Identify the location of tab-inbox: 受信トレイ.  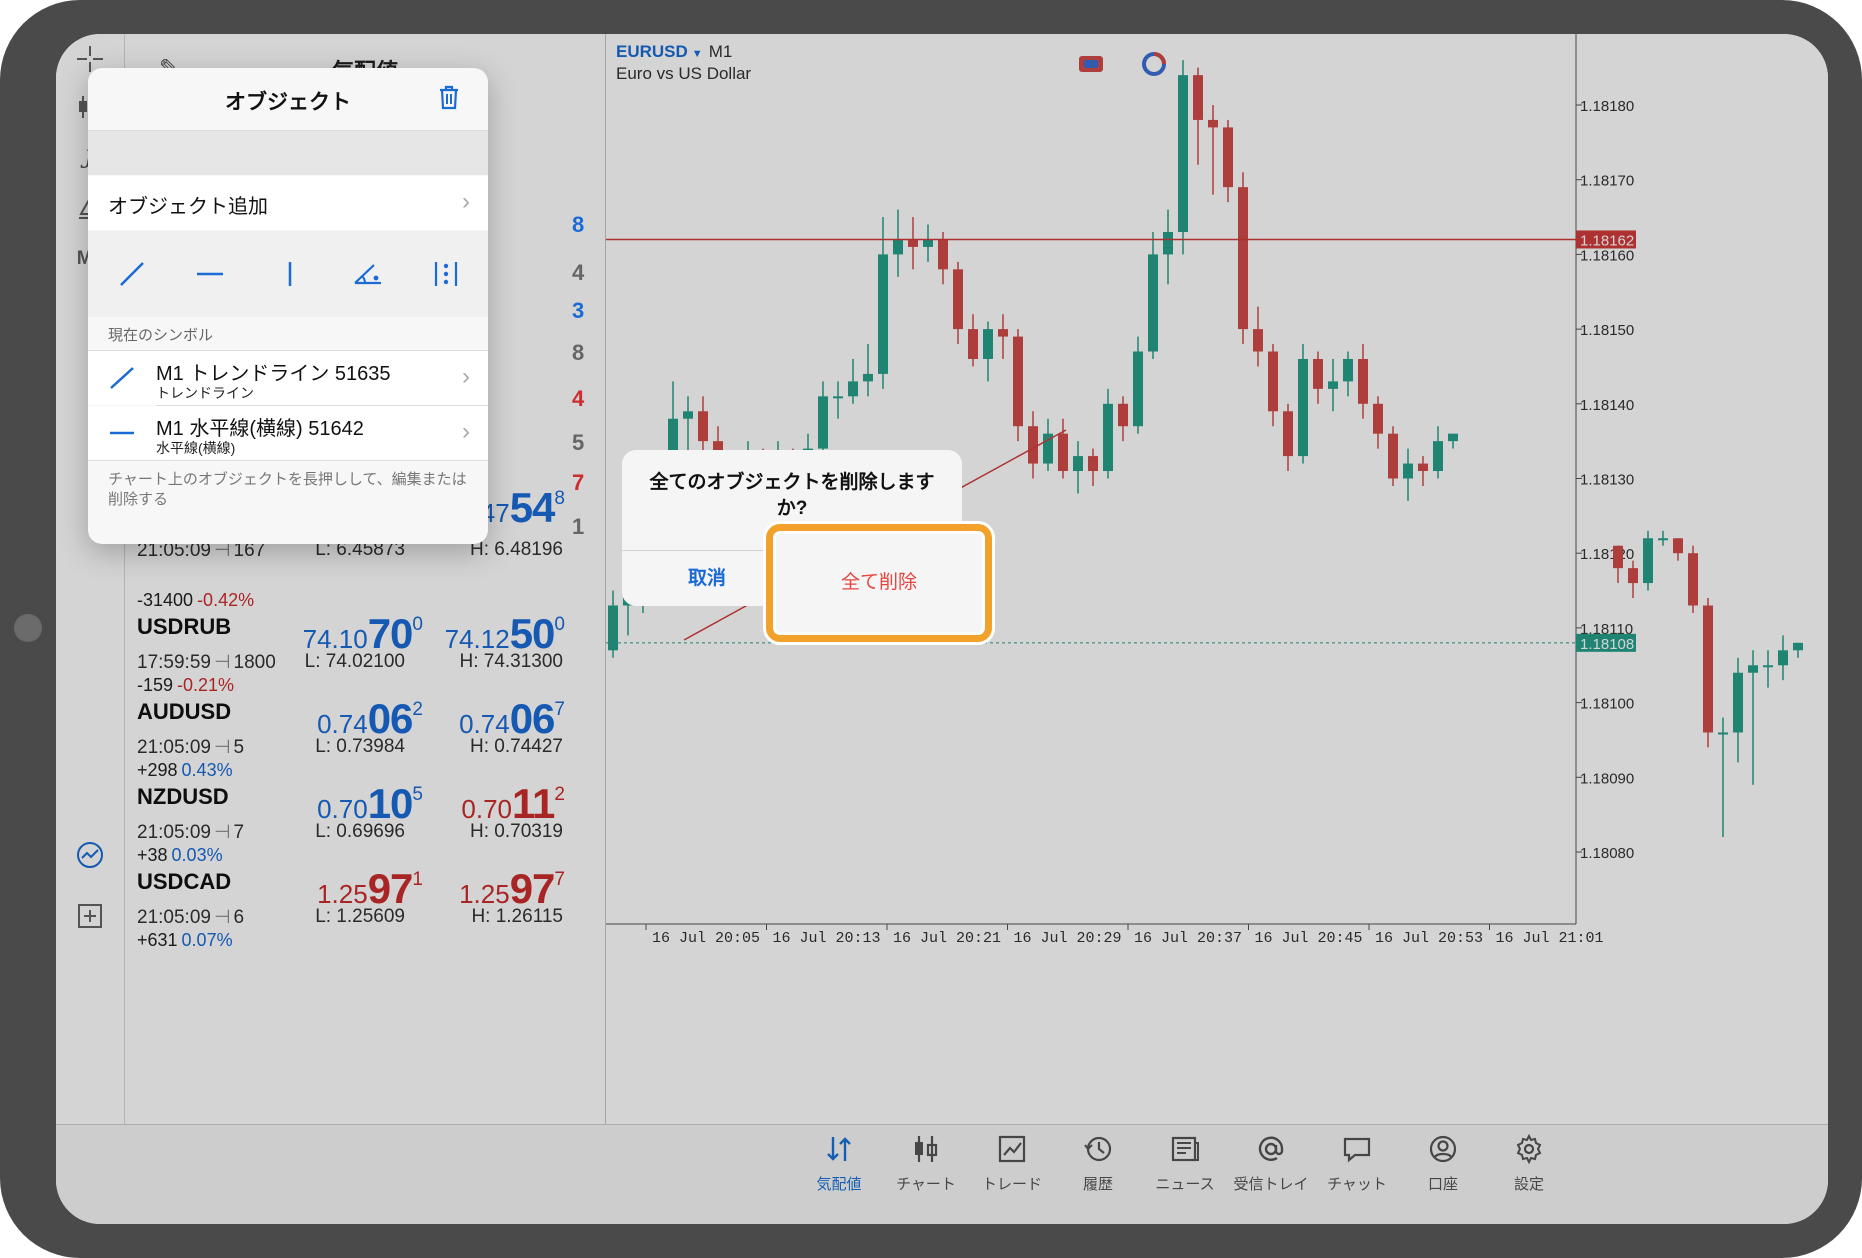
(1271, 1163).